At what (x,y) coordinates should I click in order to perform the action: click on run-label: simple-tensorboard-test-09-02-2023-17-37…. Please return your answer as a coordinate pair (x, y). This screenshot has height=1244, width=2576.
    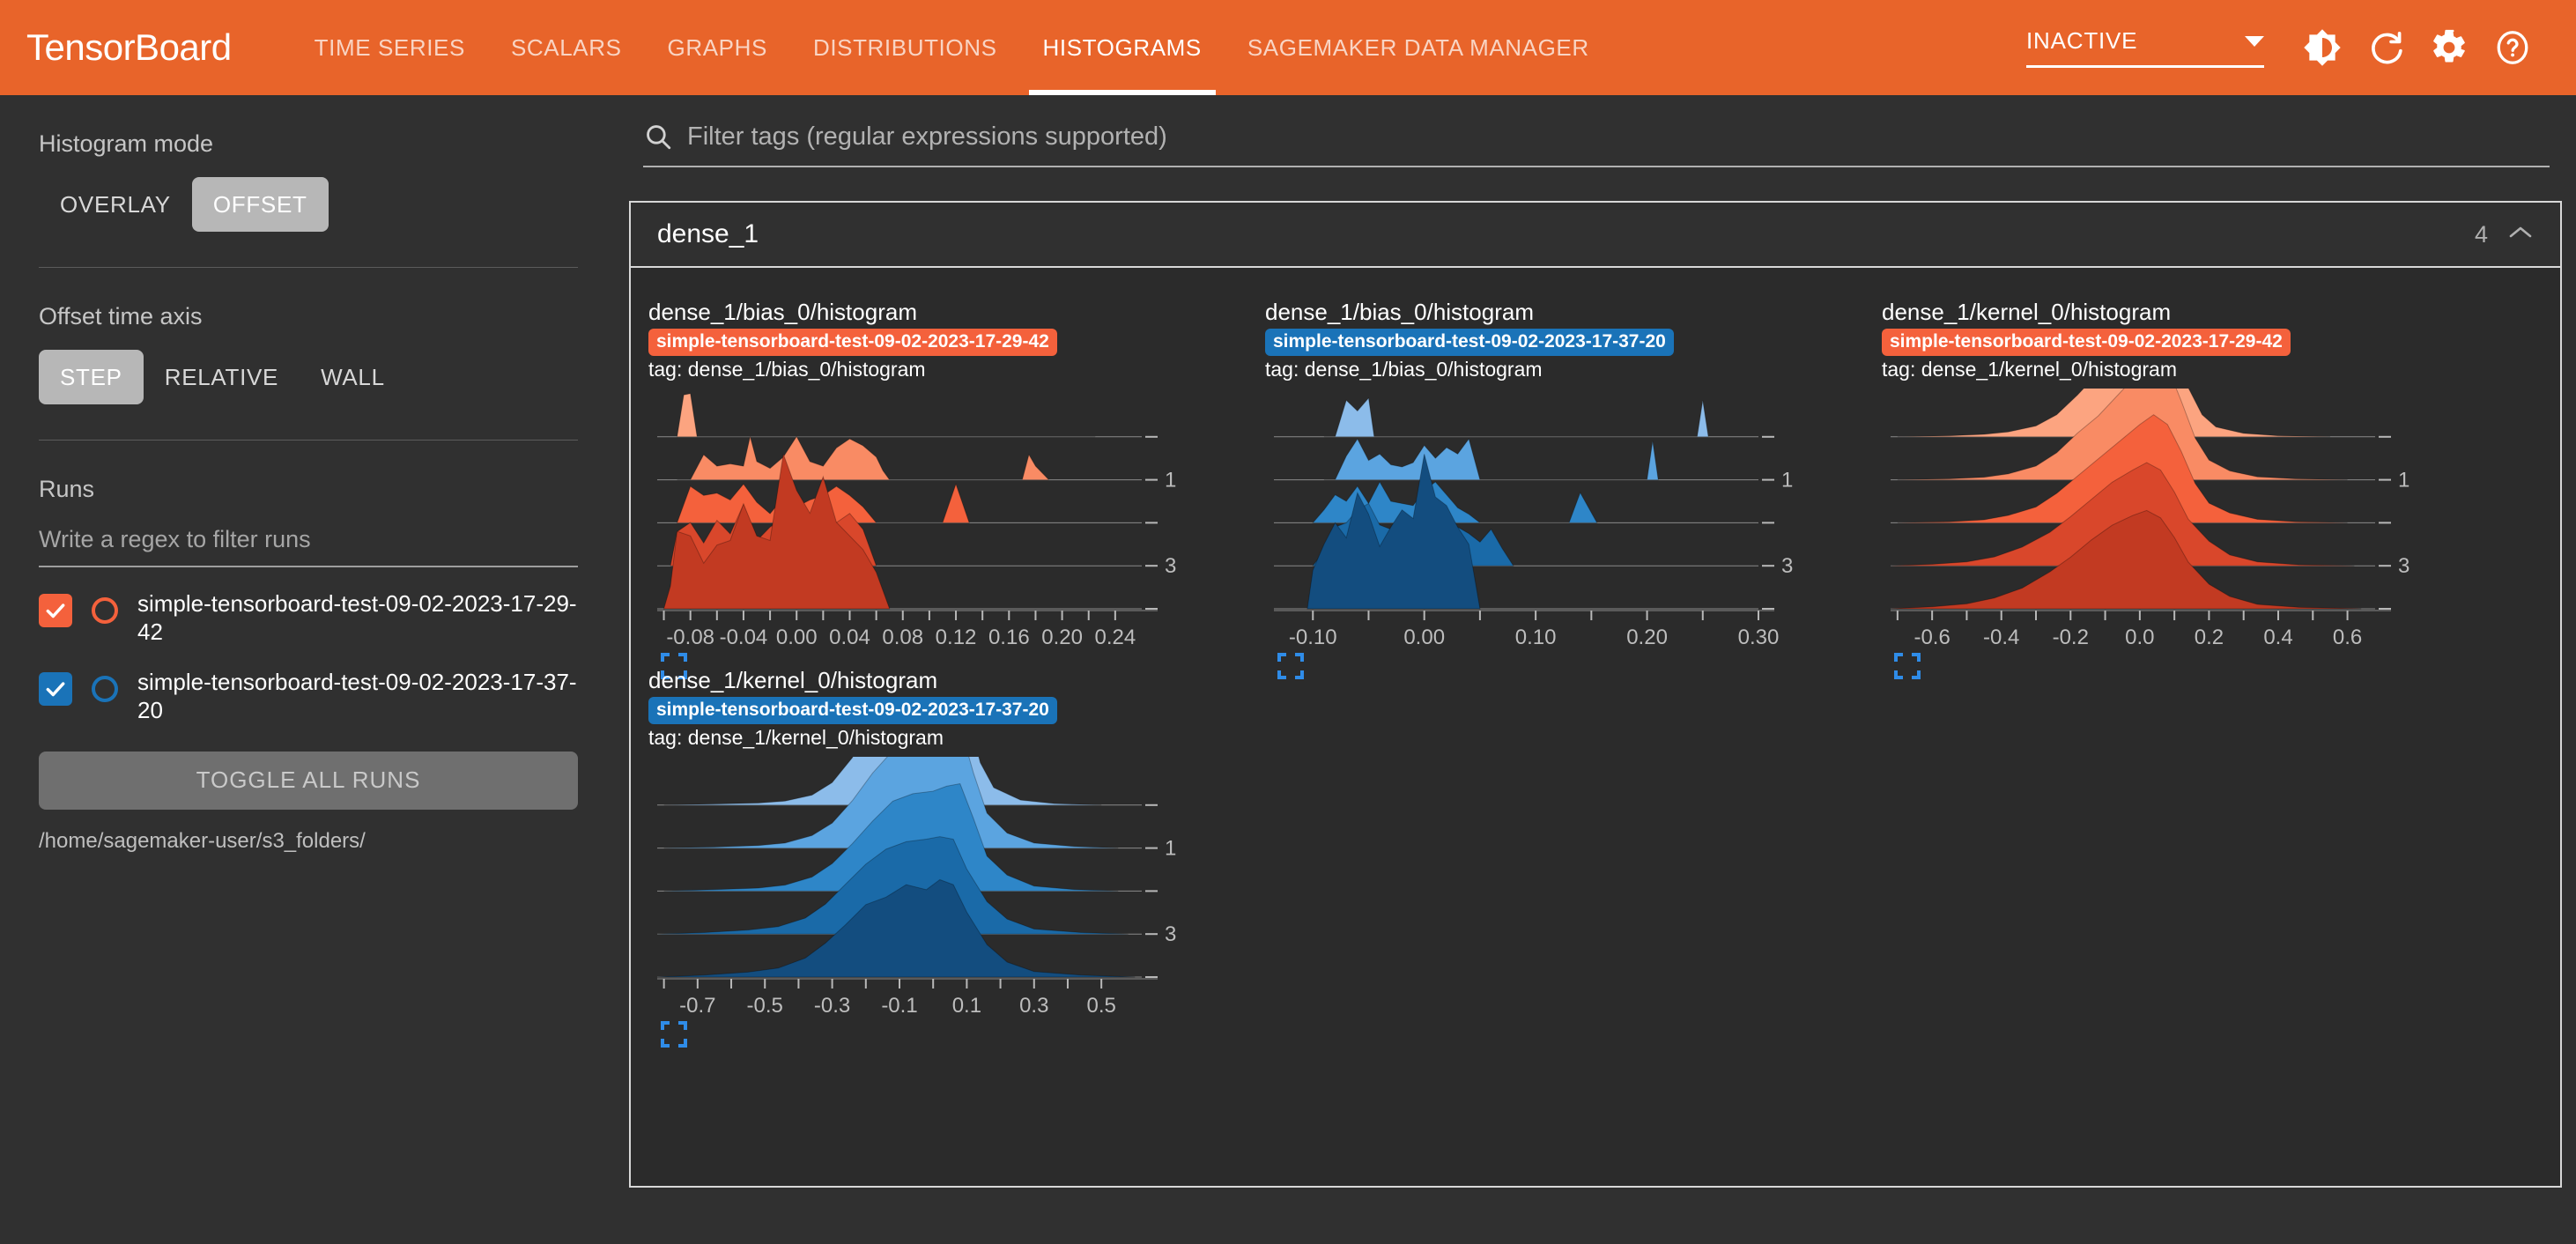
    Looking at the image, I should click on (357, 696).